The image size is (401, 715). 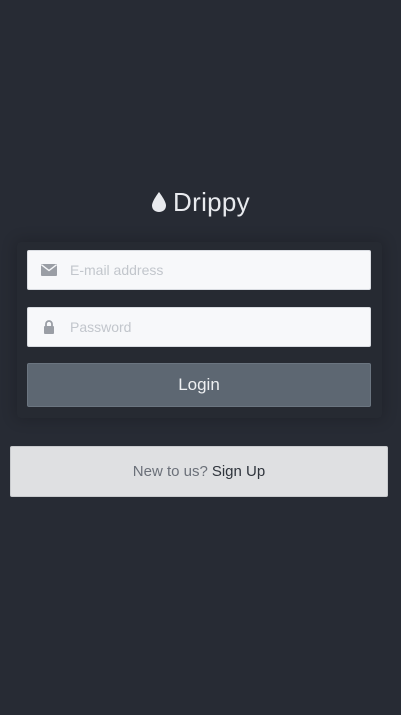 I want to click on lock-icon, so click(x=49, y=327).